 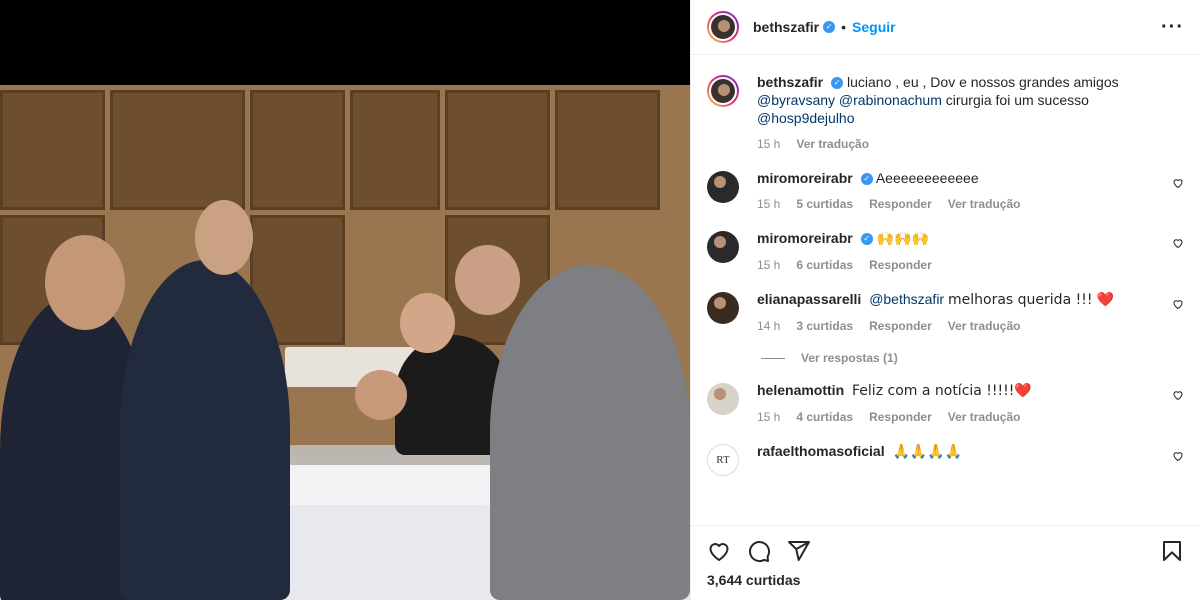 I want to click on comment-username: helenamottin, so click(x=800, y=390).